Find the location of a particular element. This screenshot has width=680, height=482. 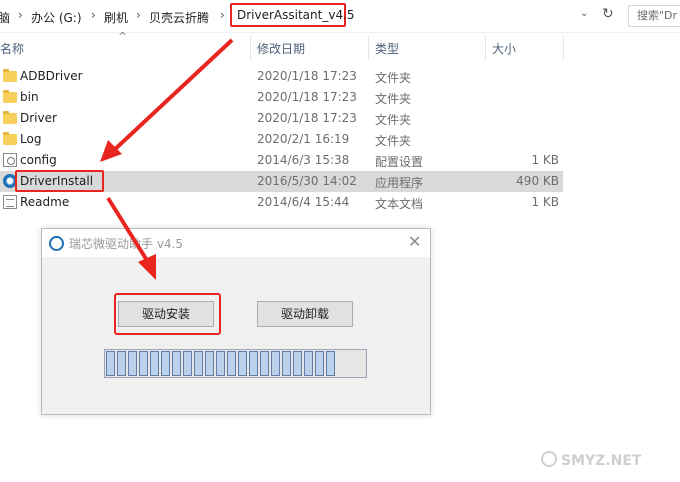

watermark: SMYZ.NET is located at coordinates (601, 461).